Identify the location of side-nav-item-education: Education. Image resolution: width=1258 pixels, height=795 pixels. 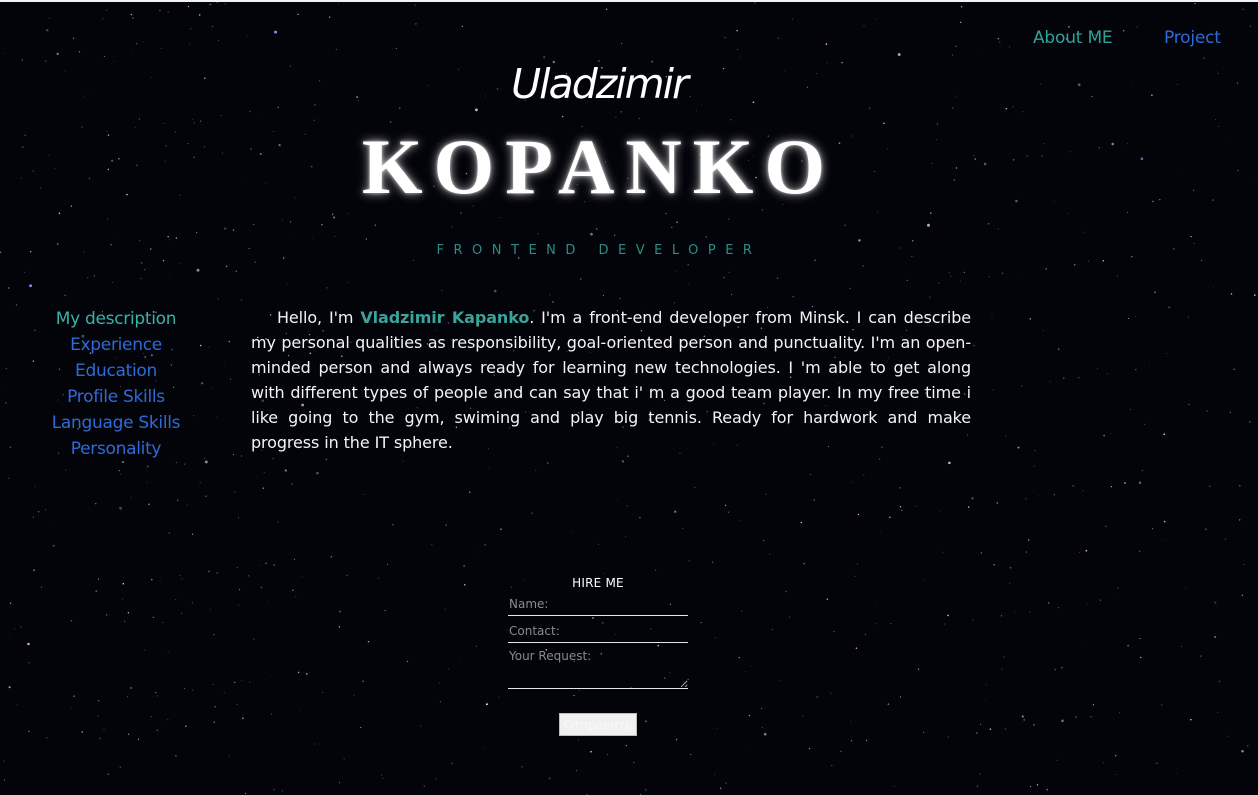
(116, 371).